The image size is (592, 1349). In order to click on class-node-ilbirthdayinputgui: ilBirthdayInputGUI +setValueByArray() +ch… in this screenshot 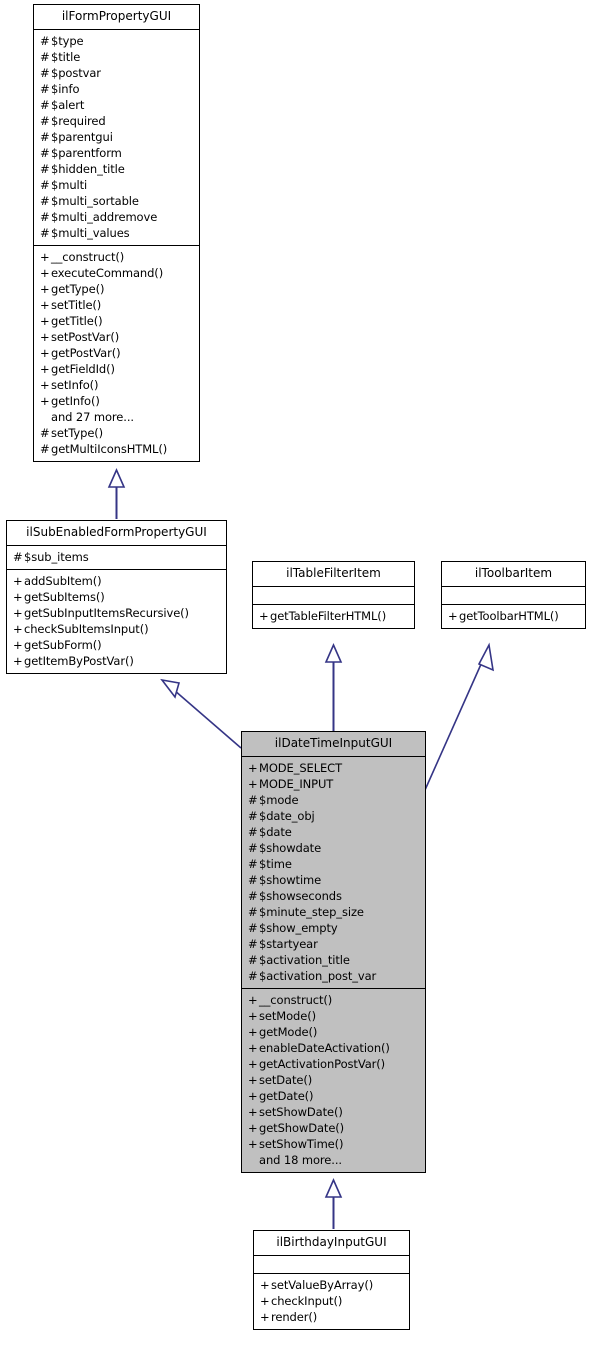, I will do `click(331, 1280)`.